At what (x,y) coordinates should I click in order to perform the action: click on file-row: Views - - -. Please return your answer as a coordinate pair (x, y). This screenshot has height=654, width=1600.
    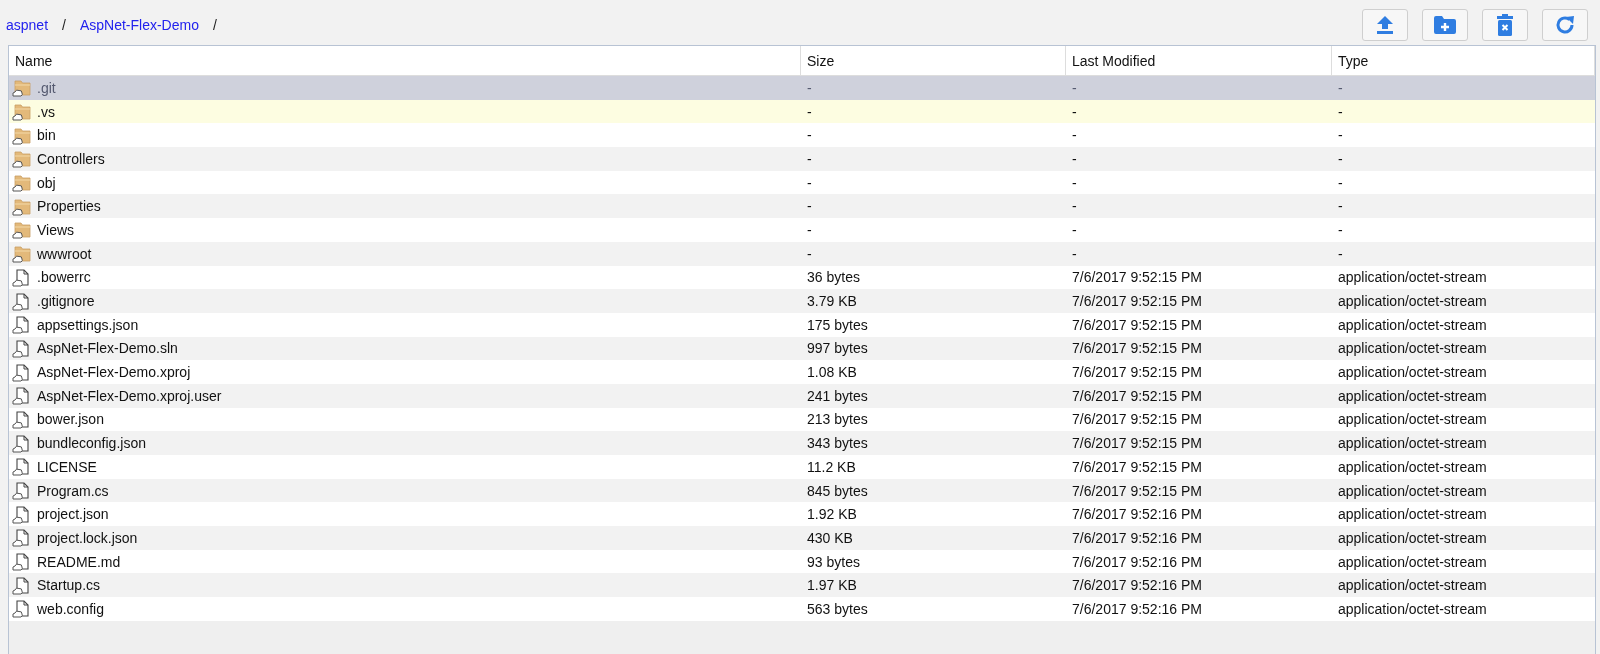
    Looking at the image, I should click on (802, 230).